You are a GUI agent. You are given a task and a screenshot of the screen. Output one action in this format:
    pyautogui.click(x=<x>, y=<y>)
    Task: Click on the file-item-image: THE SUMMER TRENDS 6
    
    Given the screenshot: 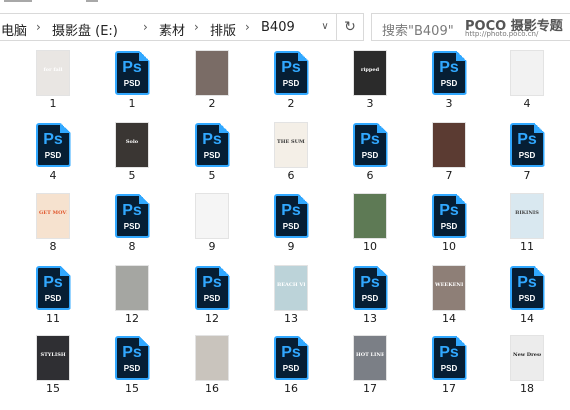 What is the action you would take?
    pyautogui.click(x=291, y=152)
    